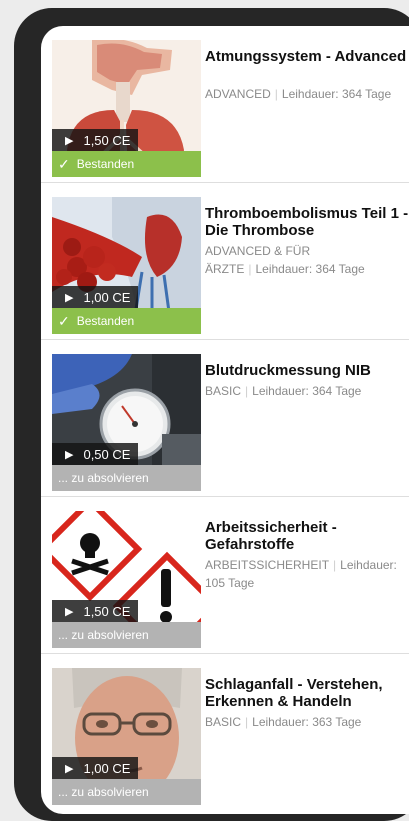  What do you see at coordinates (307, 536) in the screenshot?
I see `course-title: Arbeitssicherheit - Gefahrstoffe` at bounding box center [307, 536].